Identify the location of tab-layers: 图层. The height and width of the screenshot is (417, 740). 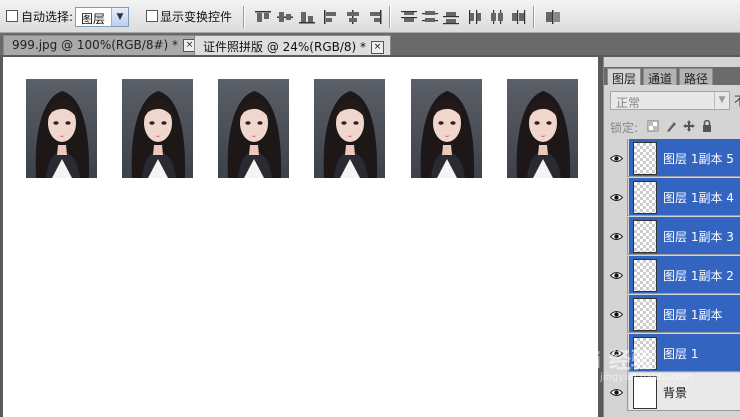
(624, 77).